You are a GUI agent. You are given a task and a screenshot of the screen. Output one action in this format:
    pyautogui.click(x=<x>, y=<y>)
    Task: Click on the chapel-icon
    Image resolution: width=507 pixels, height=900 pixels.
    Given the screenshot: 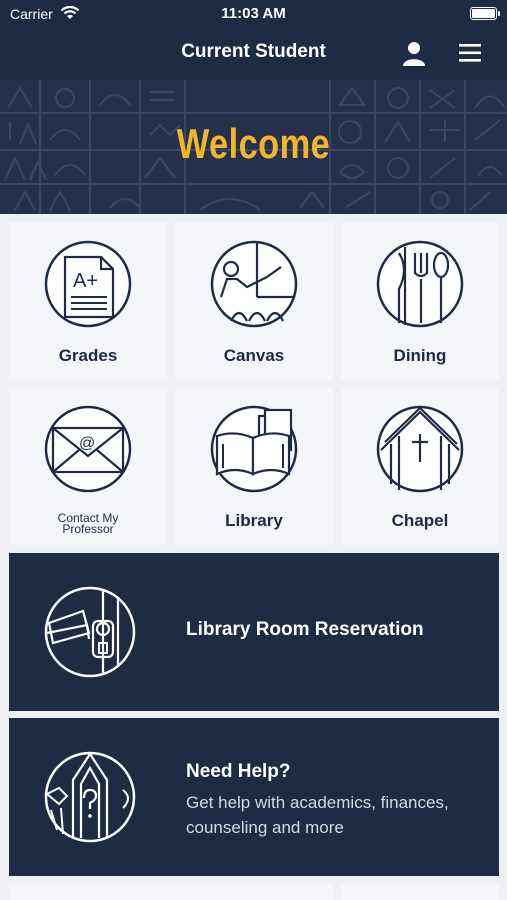 What is the action you would take?
    pyautogui.click(x=420, y=449)
    